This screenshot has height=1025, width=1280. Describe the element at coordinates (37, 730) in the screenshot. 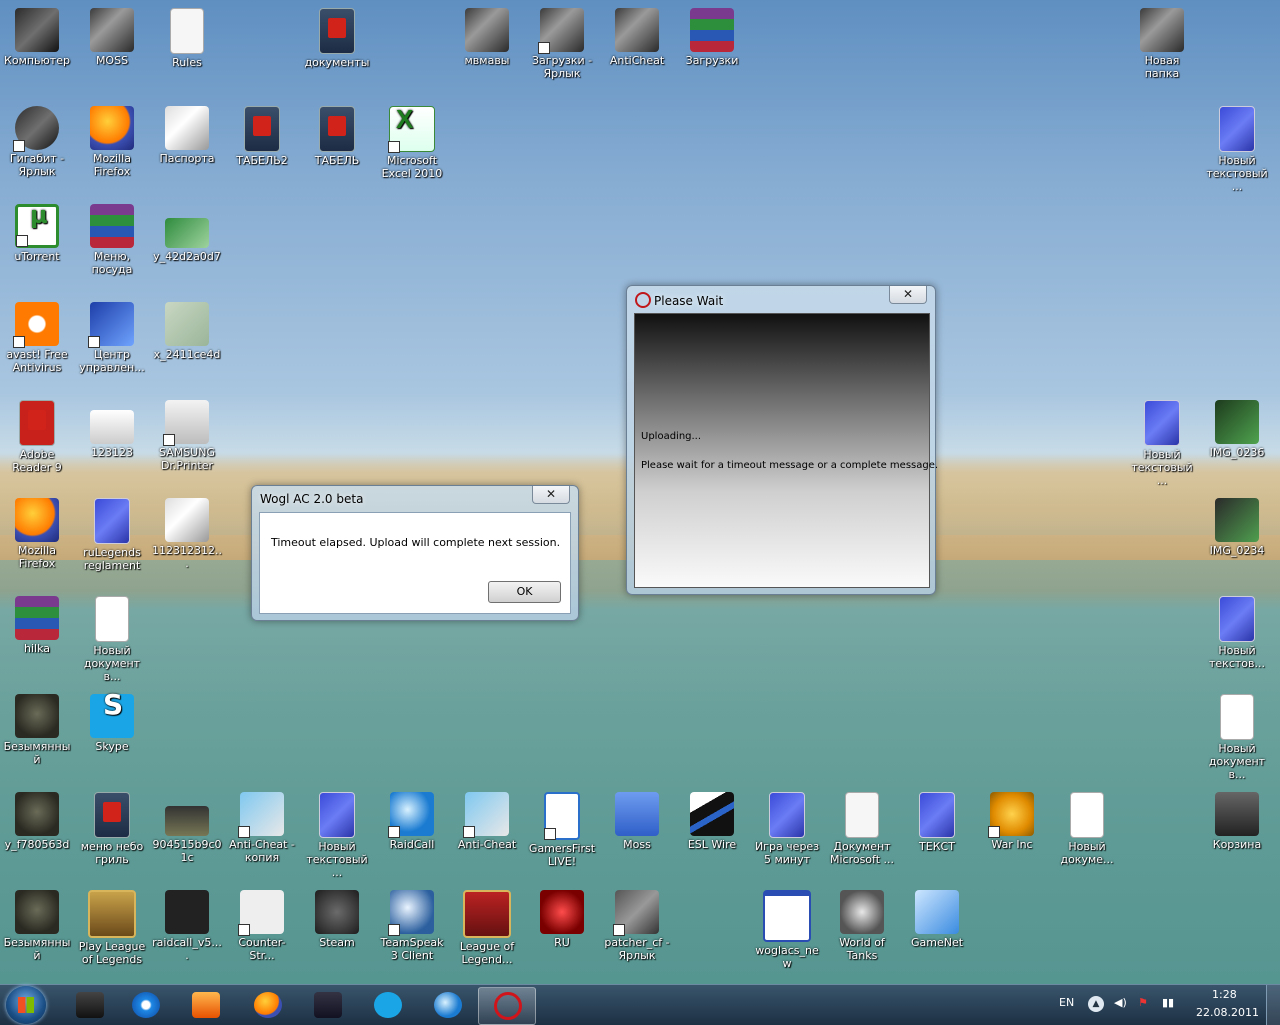

I see `icon-bezymyanny-1: Безымянный` at that location.